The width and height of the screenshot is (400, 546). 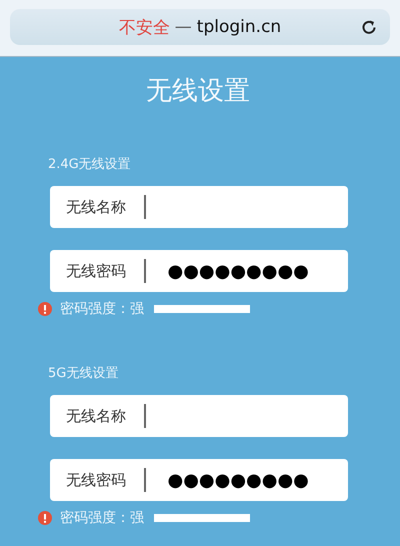 I want to click on reload-icon, so click(x=369, y=27).